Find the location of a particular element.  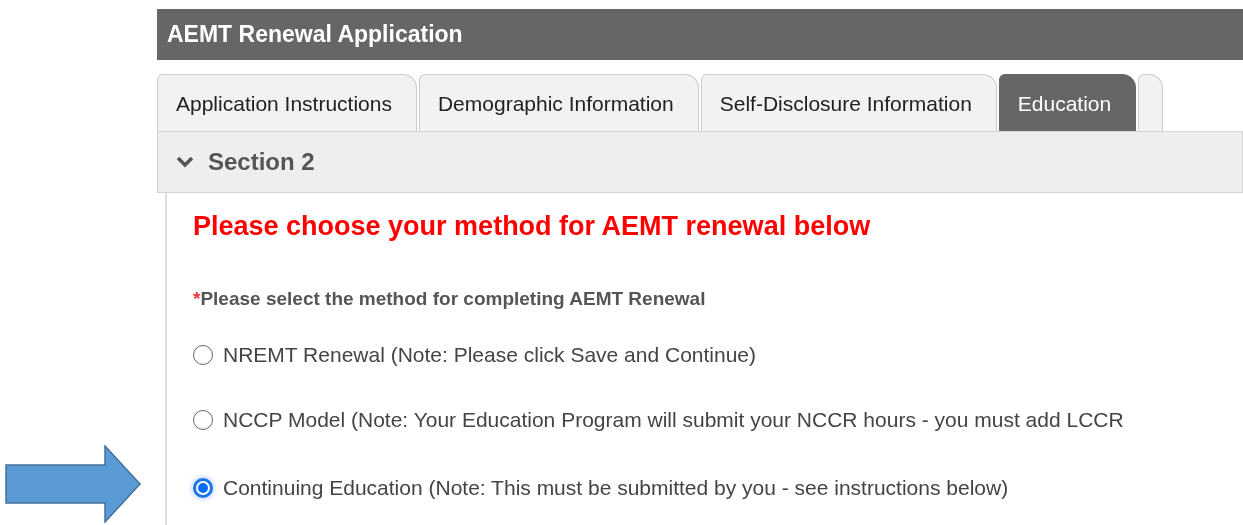

form-heading: Please choose your method for AEMT renewal below is located at coordinates (532, 226).